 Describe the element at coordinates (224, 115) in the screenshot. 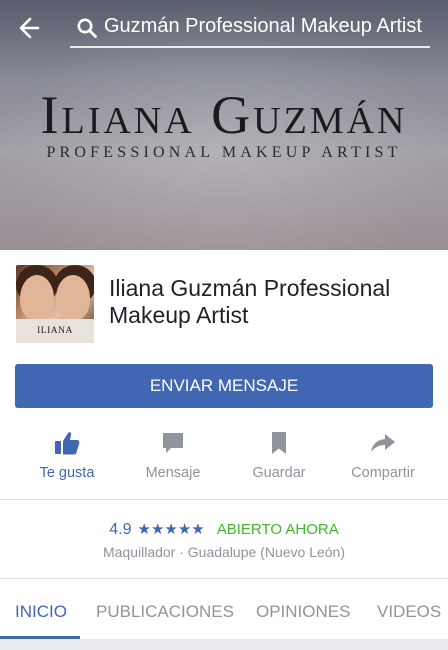

I see `brand-name: Iliana Guzmán` at that location.